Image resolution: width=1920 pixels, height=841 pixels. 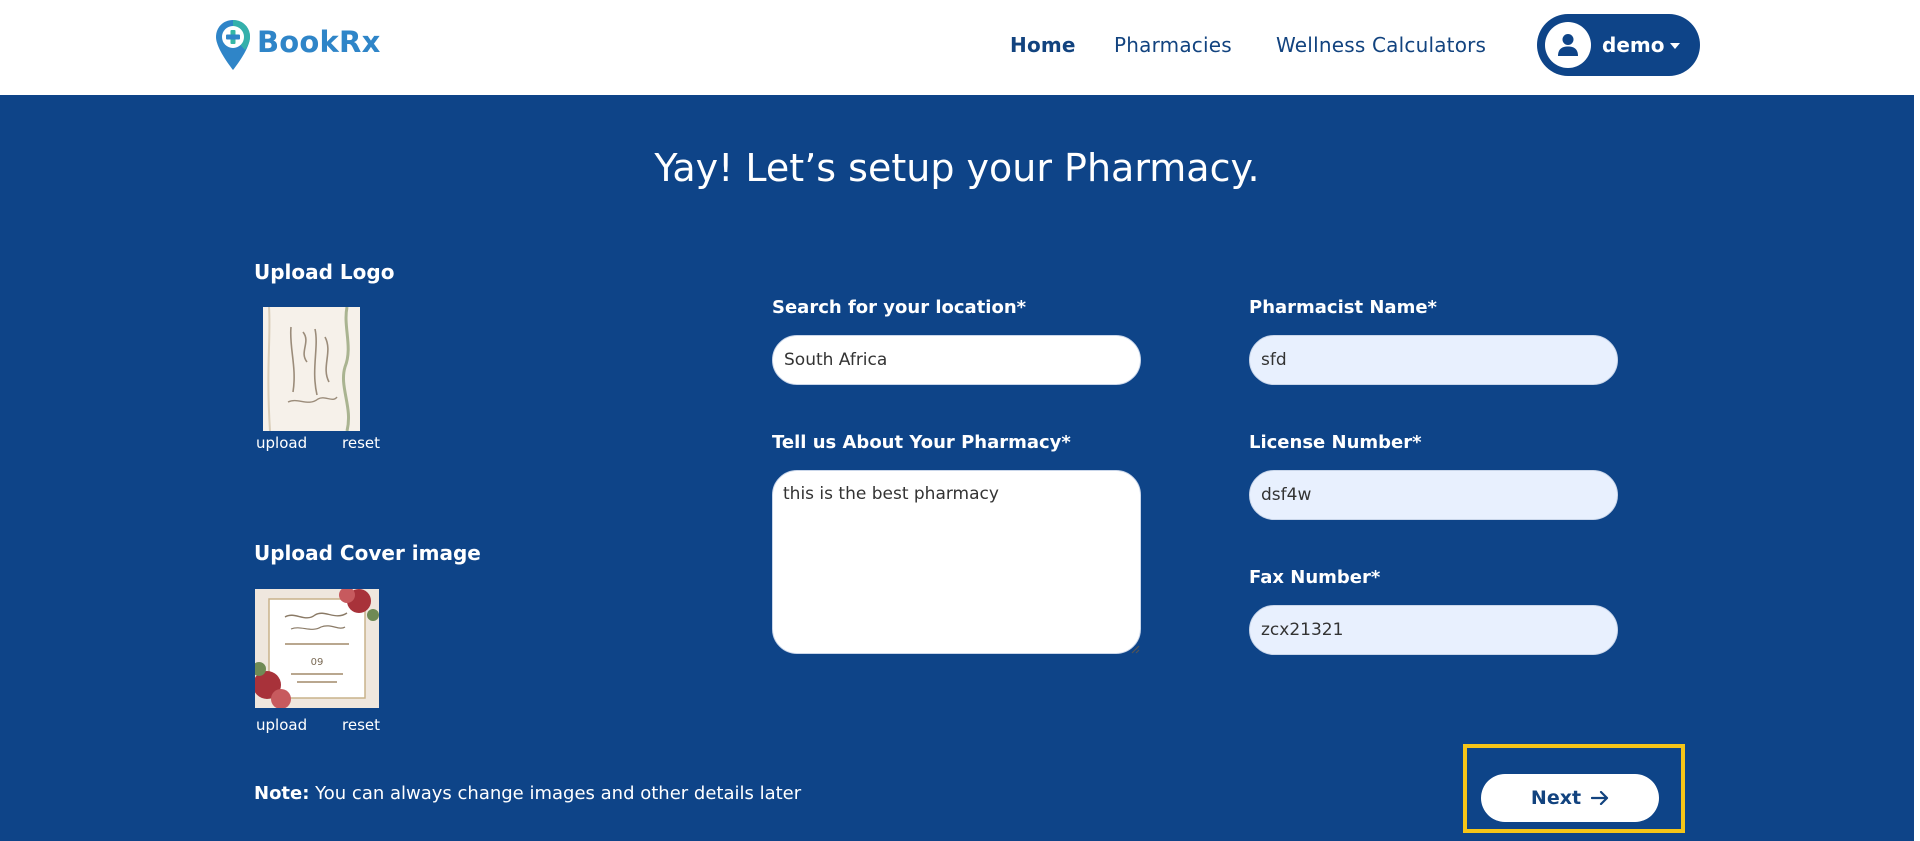 I want to click on location-label: Search for your location*, so click(x=899, y=307).